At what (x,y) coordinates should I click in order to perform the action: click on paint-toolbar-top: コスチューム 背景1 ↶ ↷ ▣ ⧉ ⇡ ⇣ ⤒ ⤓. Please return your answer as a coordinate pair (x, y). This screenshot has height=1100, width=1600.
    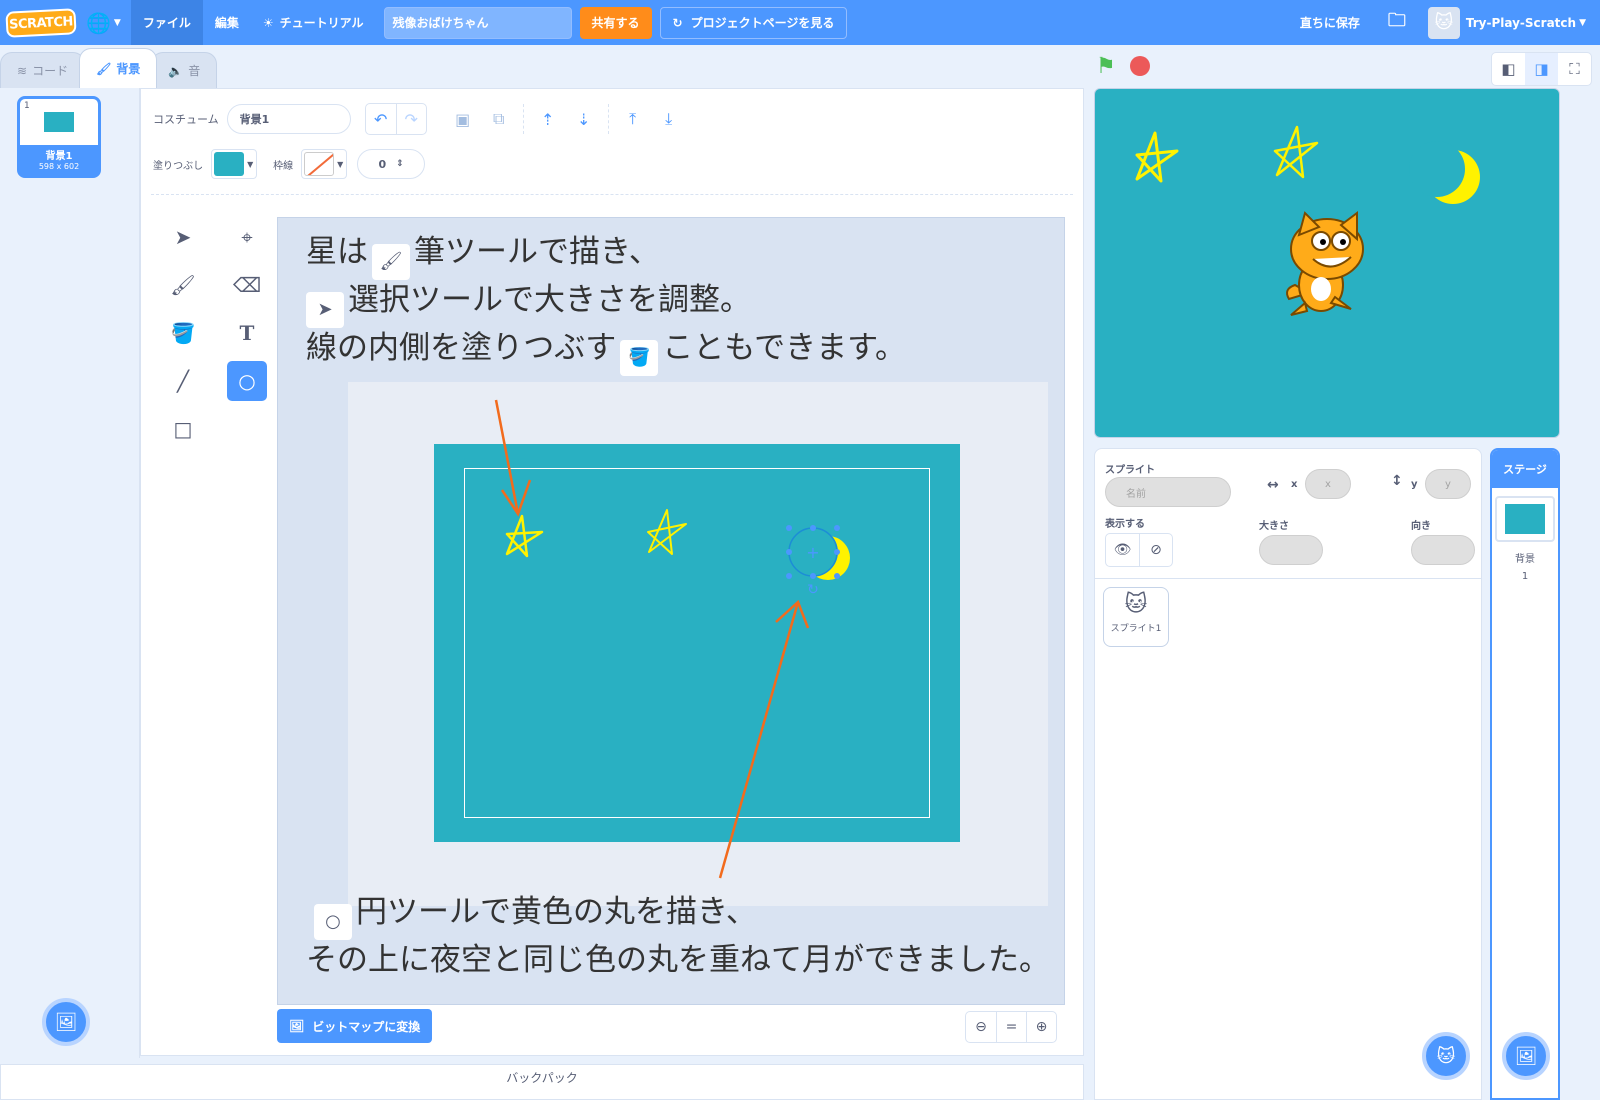
    Looking at the image, I should click on (420, 119).